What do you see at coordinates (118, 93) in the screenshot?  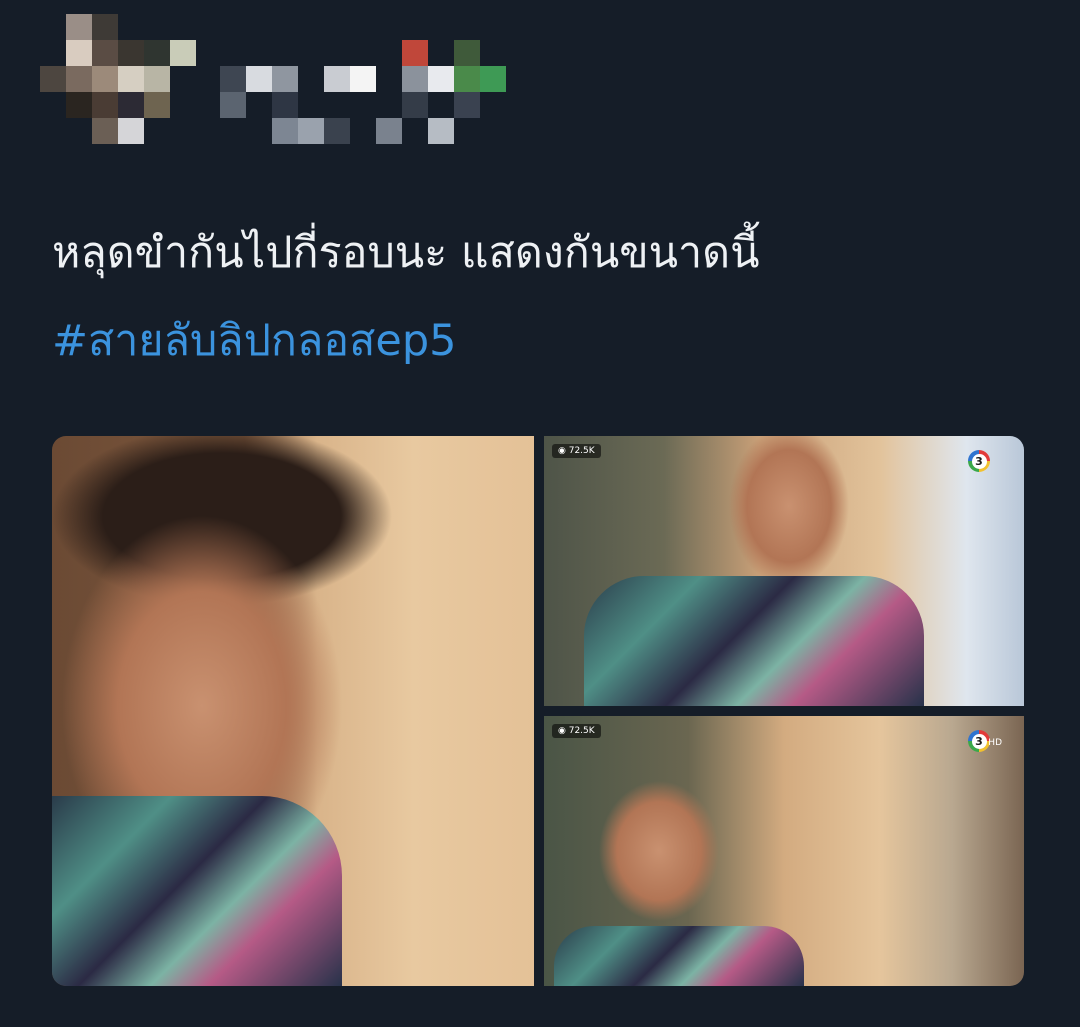 I see `avatar-censored` at bounding box center [118, 93].